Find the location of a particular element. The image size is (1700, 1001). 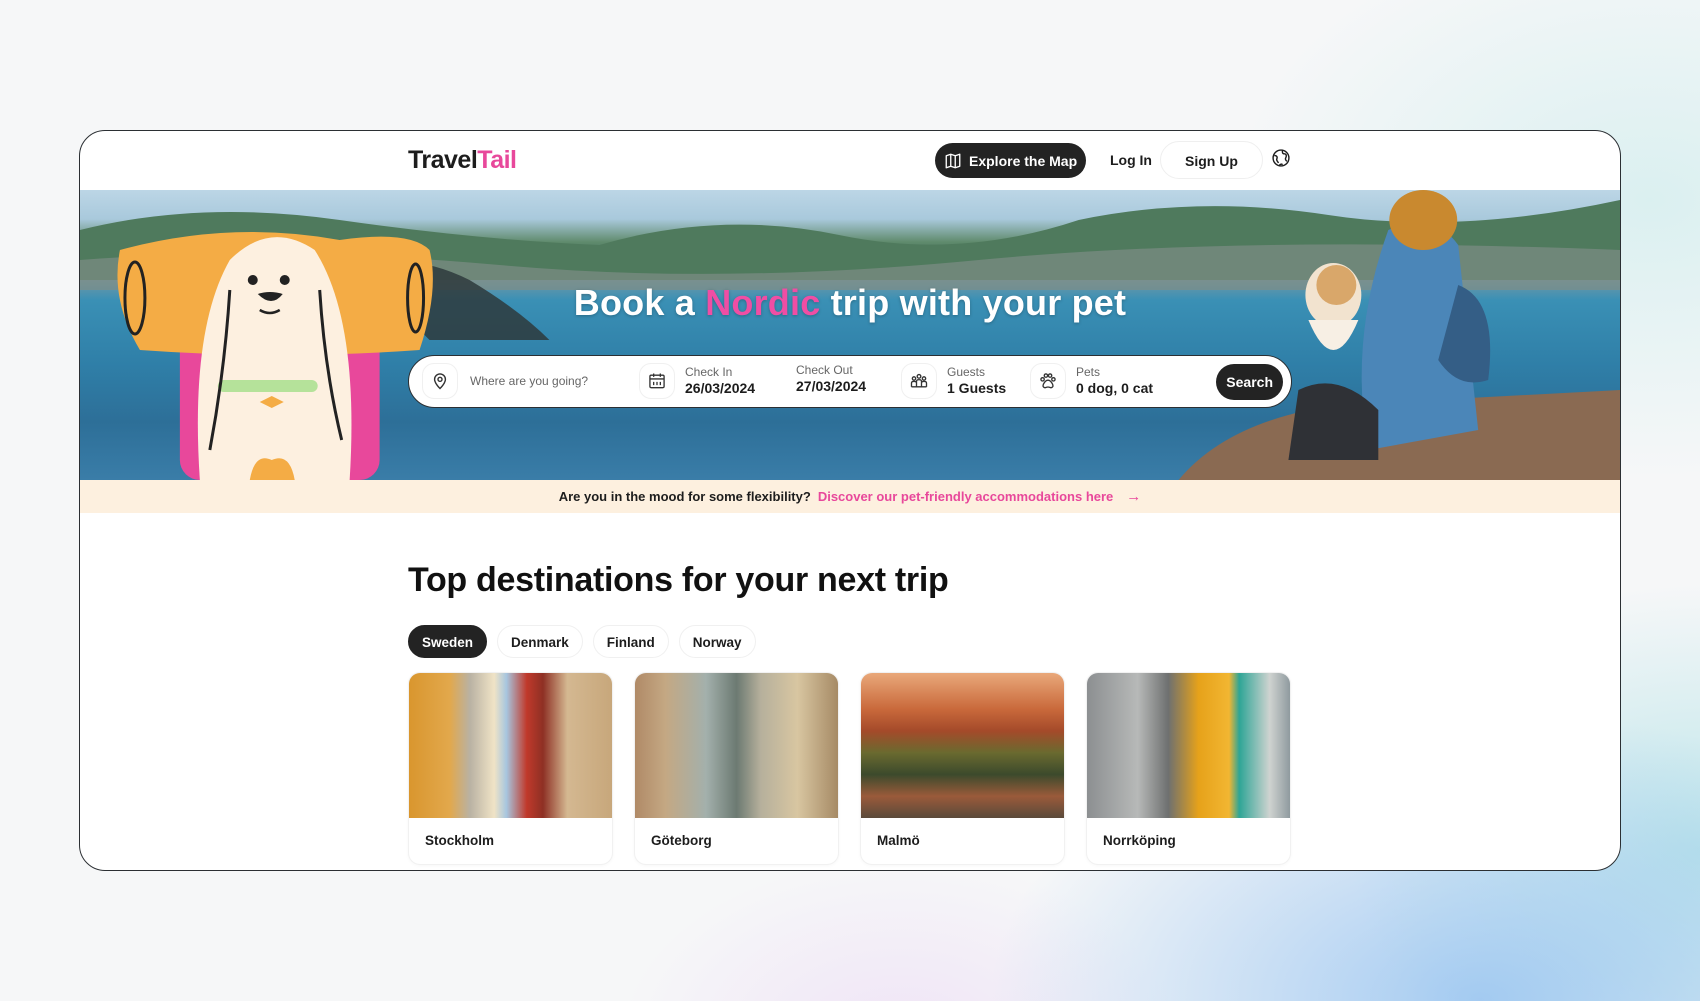

globe-icon is located at coordinates (1281, 158).